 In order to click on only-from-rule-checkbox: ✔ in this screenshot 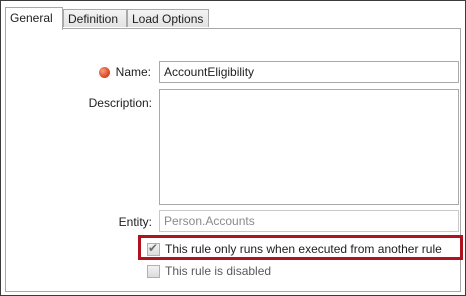, I will do `click(153, 248)`.